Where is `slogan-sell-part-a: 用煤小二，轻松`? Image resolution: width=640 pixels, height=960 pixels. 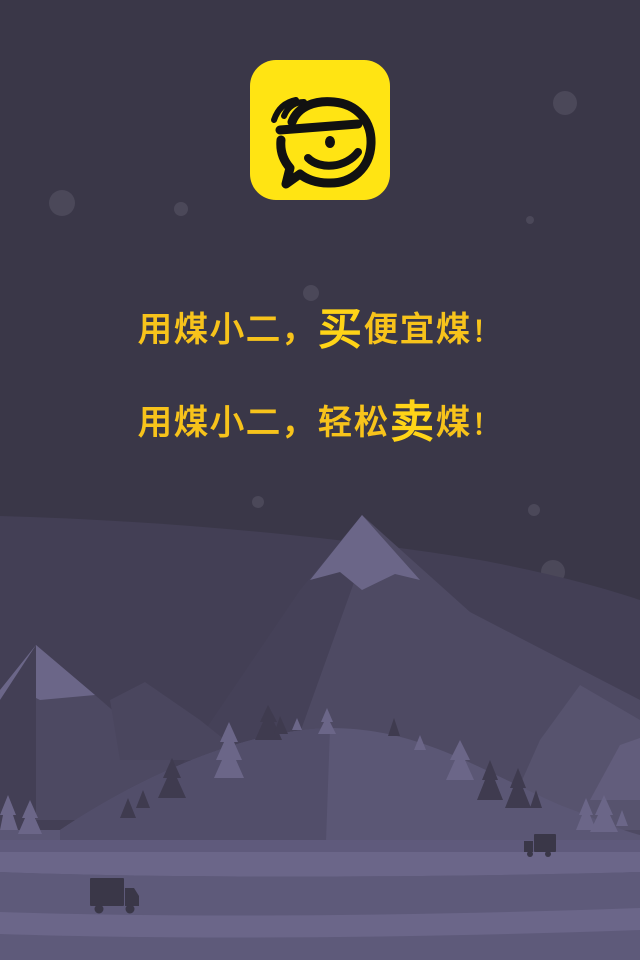
slogan-sell-part-a: 用煤小二，轻松 is located at coordinates (263, 423).